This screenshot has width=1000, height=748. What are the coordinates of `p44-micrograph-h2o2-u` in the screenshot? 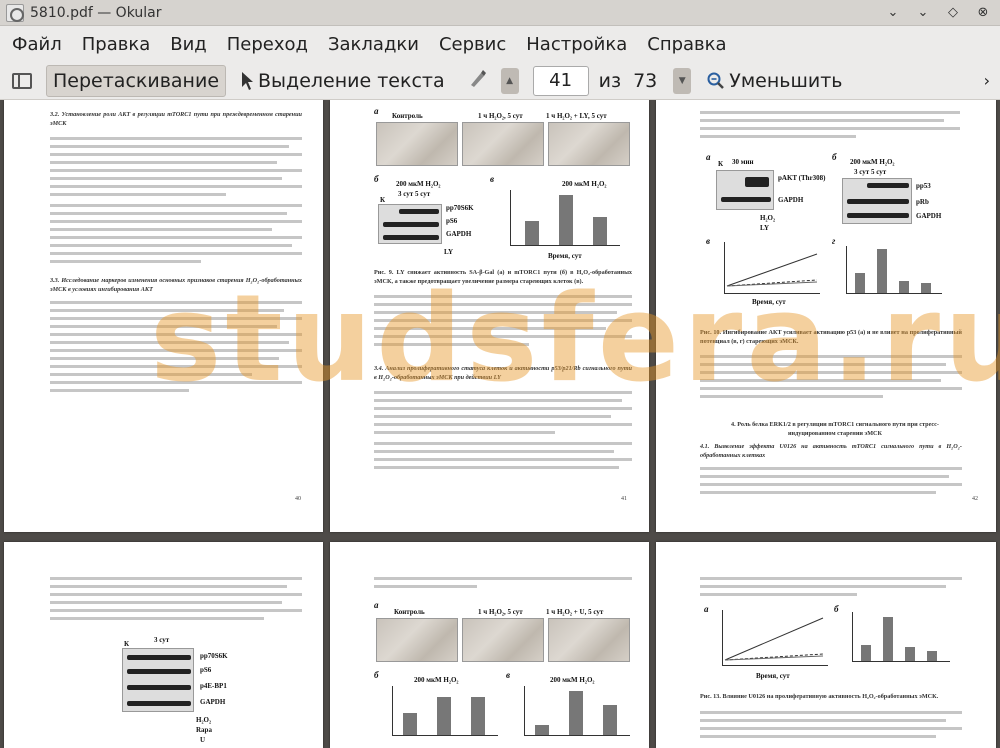 It's located at (589, 640).